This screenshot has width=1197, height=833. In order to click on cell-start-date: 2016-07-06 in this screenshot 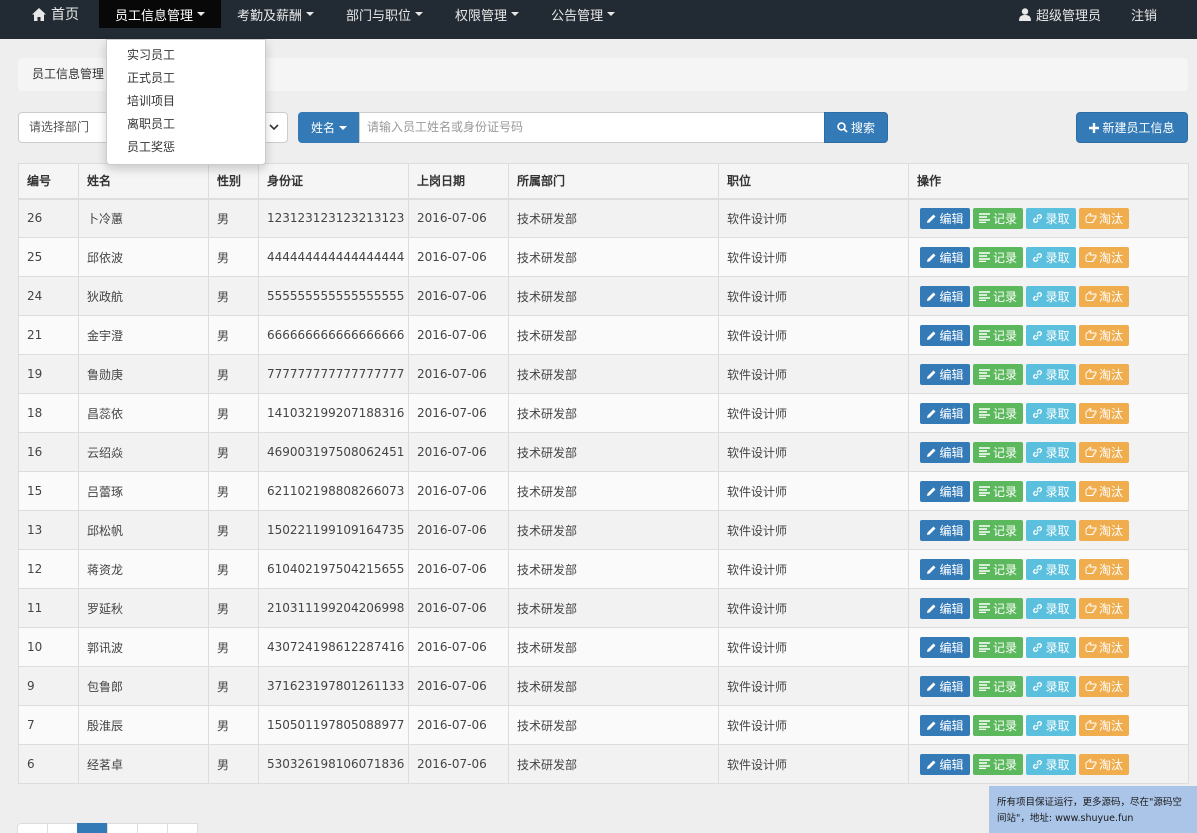, I will do `click(458, 530)`.